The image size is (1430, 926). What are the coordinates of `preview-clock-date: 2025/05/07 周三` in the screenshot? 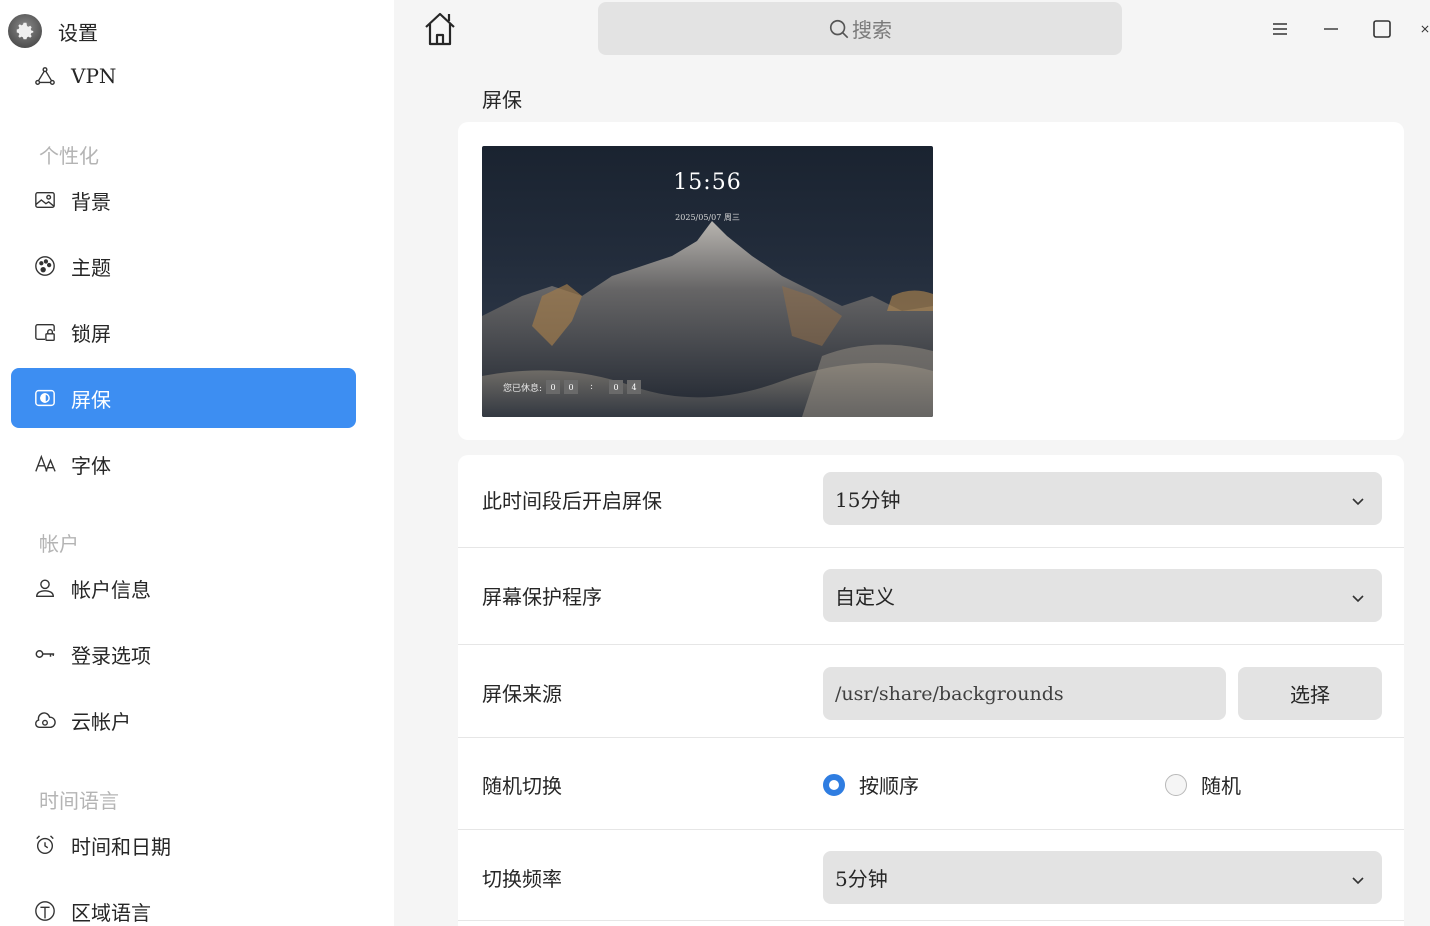 It's located at (707, 217).